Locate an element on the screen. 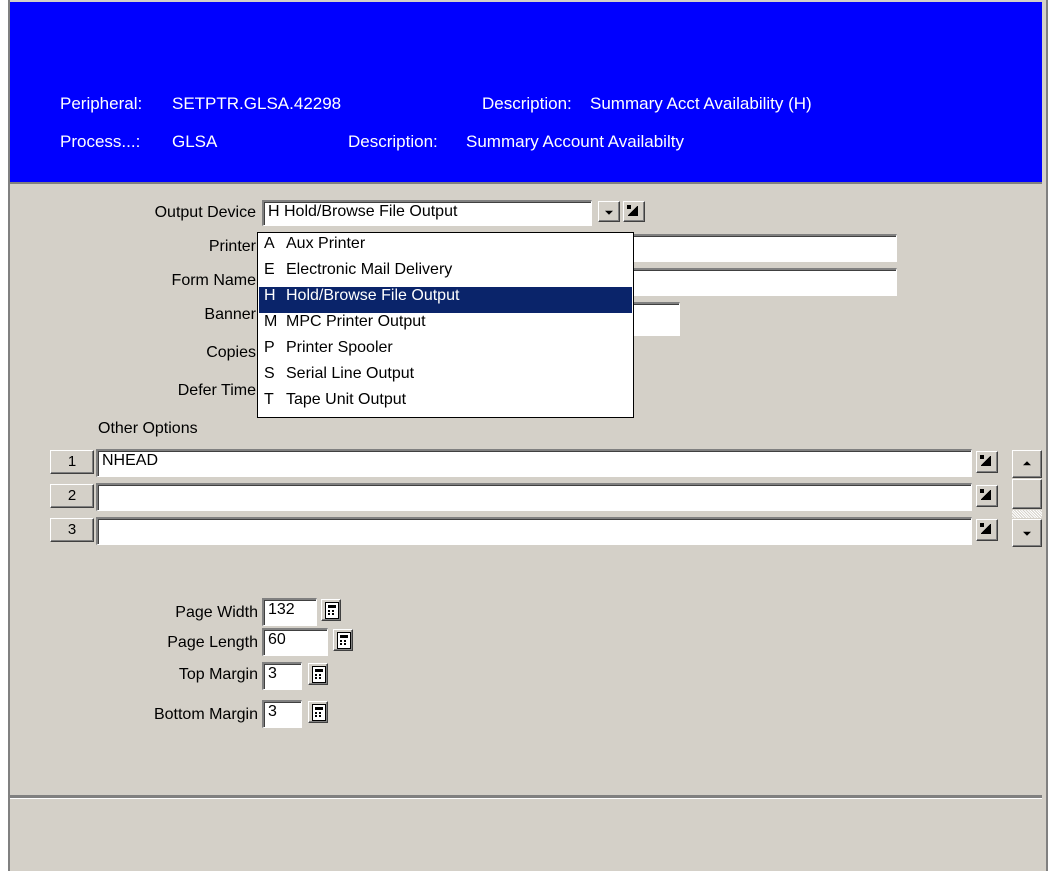  option-code: P is located at coordinates (269, 347).